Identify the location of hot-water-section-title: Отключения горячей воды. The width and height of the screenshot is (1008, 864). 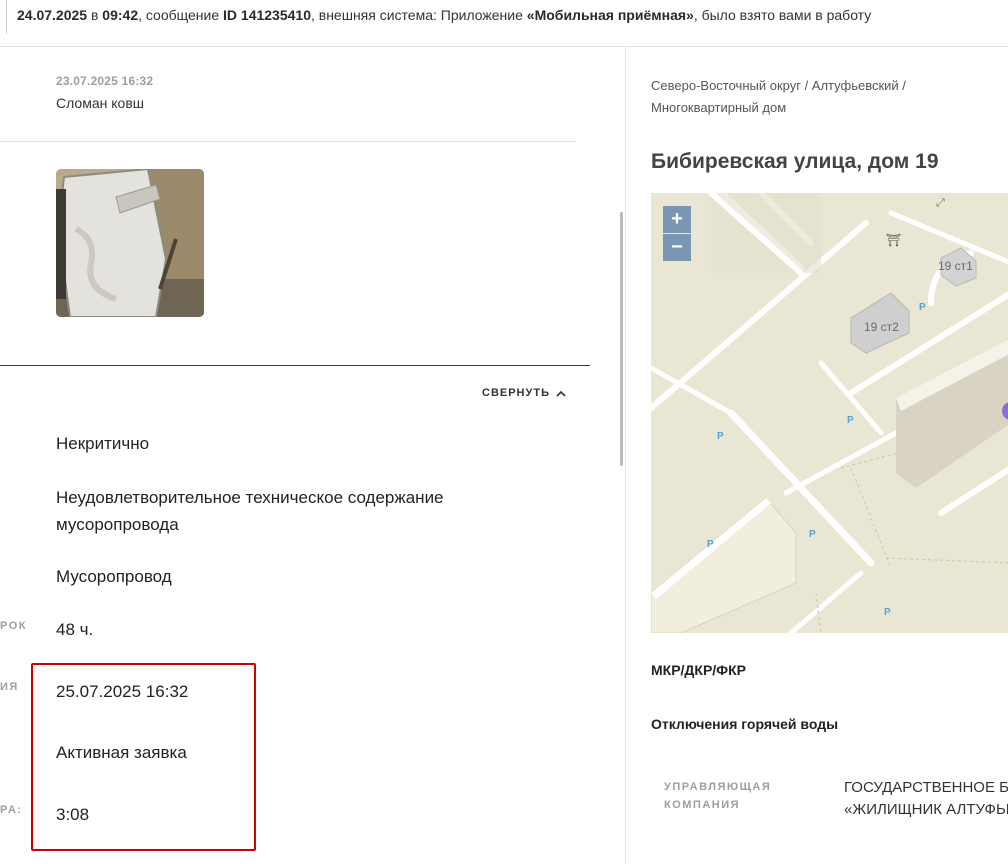
(744, 724).